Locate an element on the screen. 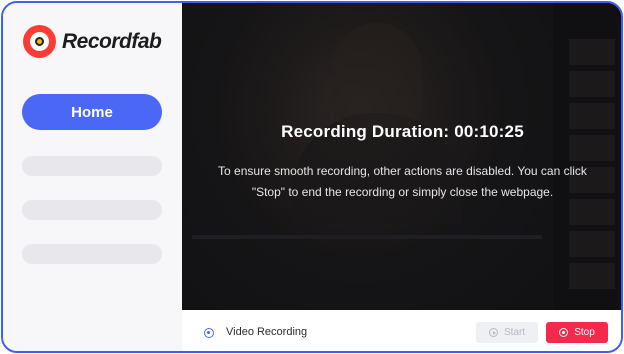 The height and width of the screenshot is (354, 624). video-recording-radio-icon is located at coordinates (209, 333).